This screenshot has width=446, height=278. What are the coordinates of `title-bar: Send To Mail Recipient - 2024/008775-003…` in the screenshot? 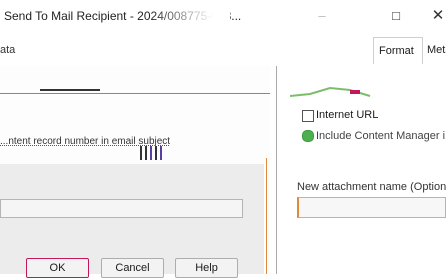 It's located at (223, 16).